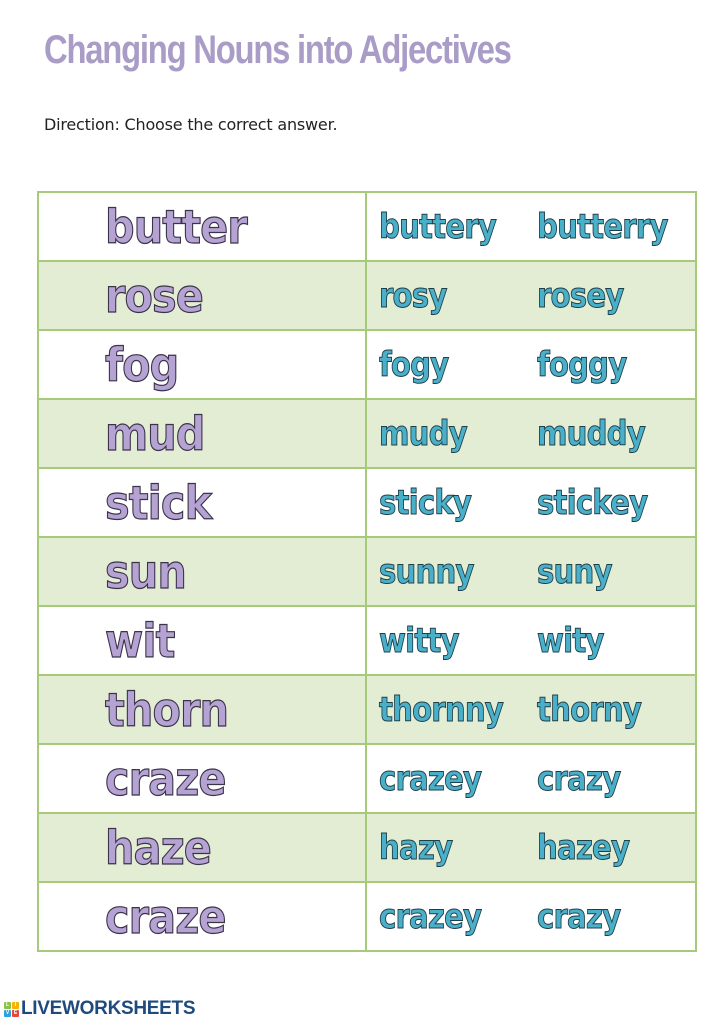  What do you see at coordinates (176, 226) in the screenshot?
I see `noun-word: butter` at bounding box center [176, 226].